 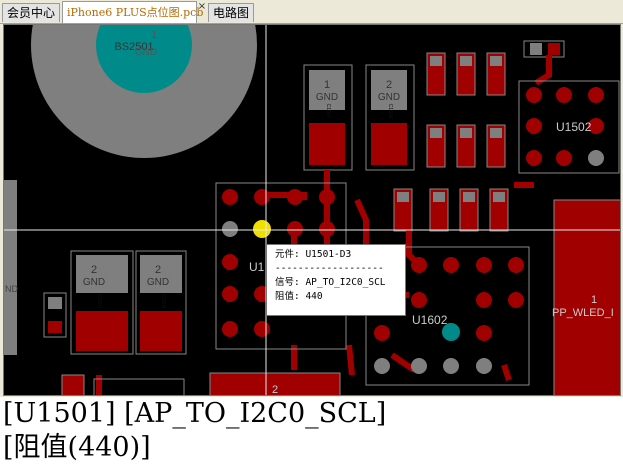 What do you see at coordinates (154, 35) in the screenshot?
I see `bs2501-pin-label: 1` at bounding box center [154, 35].